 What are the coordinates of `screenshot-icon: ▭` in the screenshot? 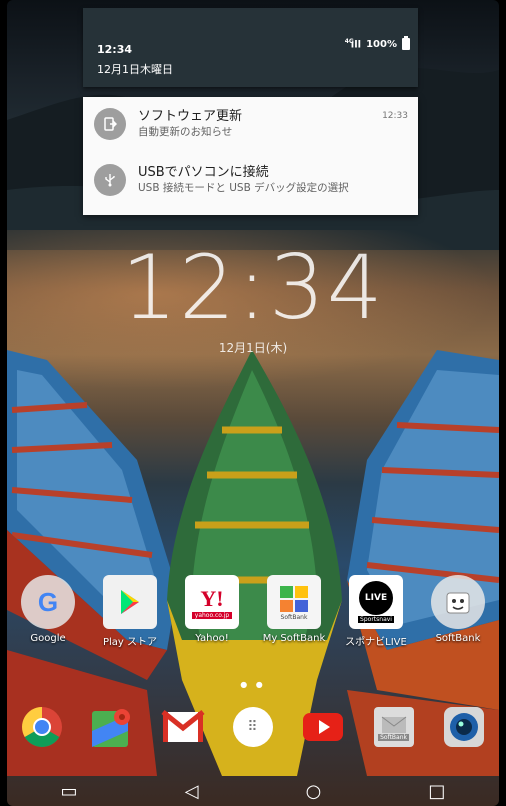 It's located at (69, 791).